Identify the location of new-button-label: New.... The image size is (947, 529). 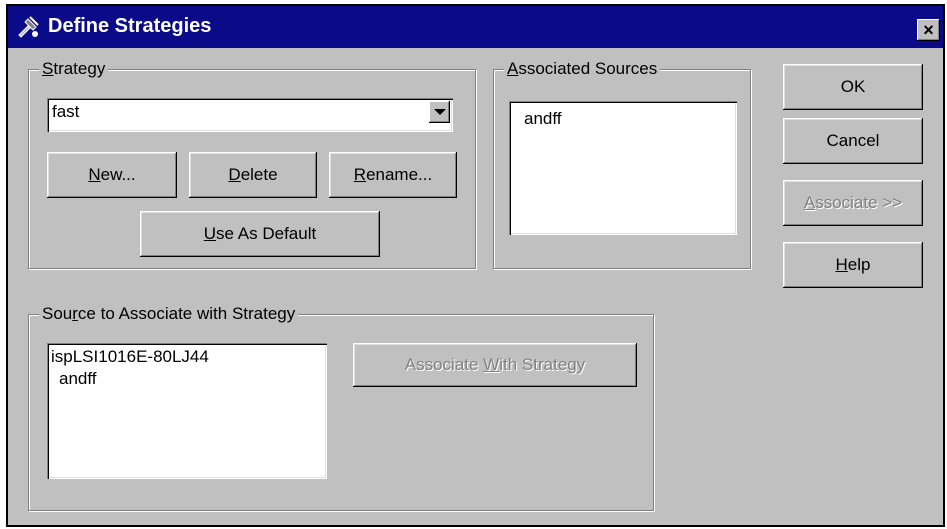
(112, 174).